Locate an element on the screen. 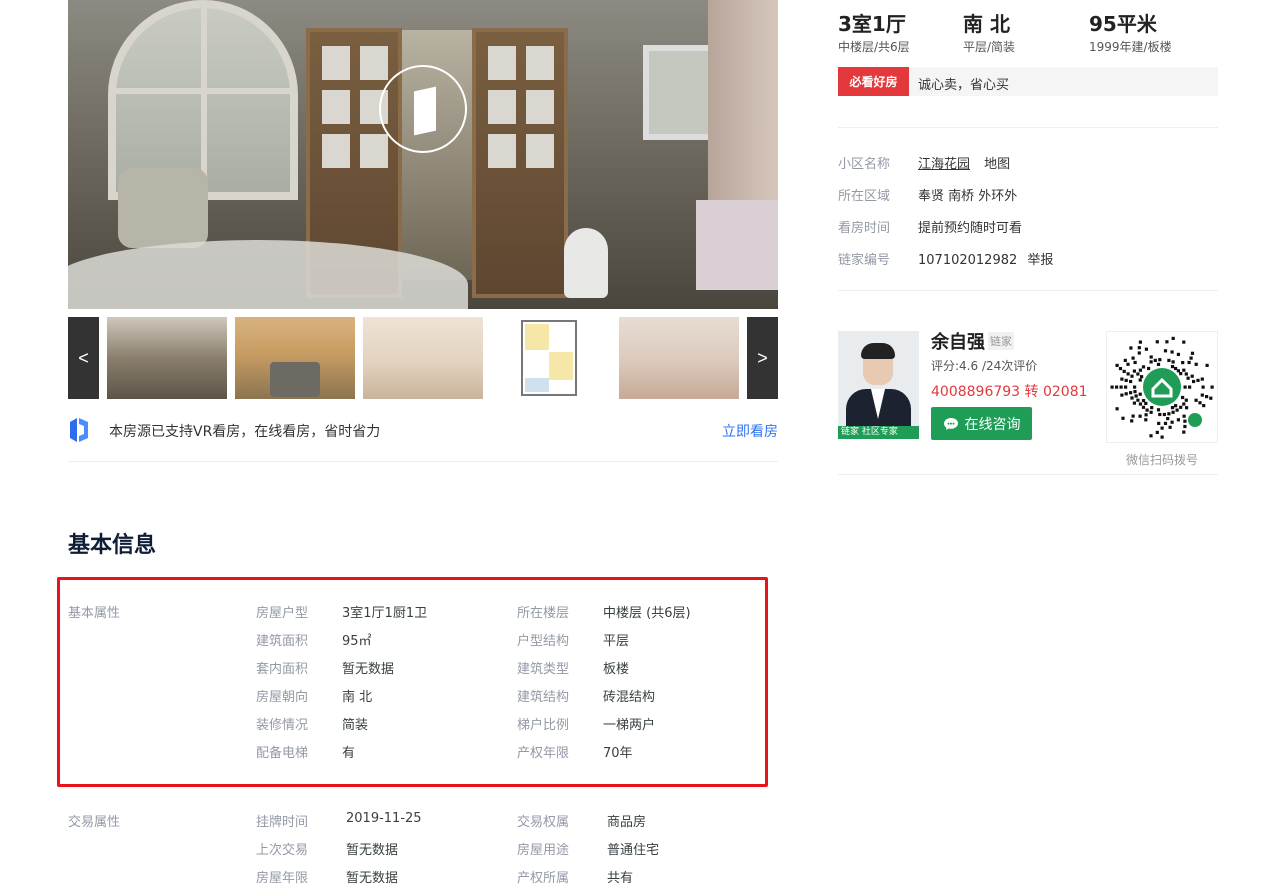 This screenshot has width=1282, height=886. report-link: 举报 is located at coordinates (1040, 260).